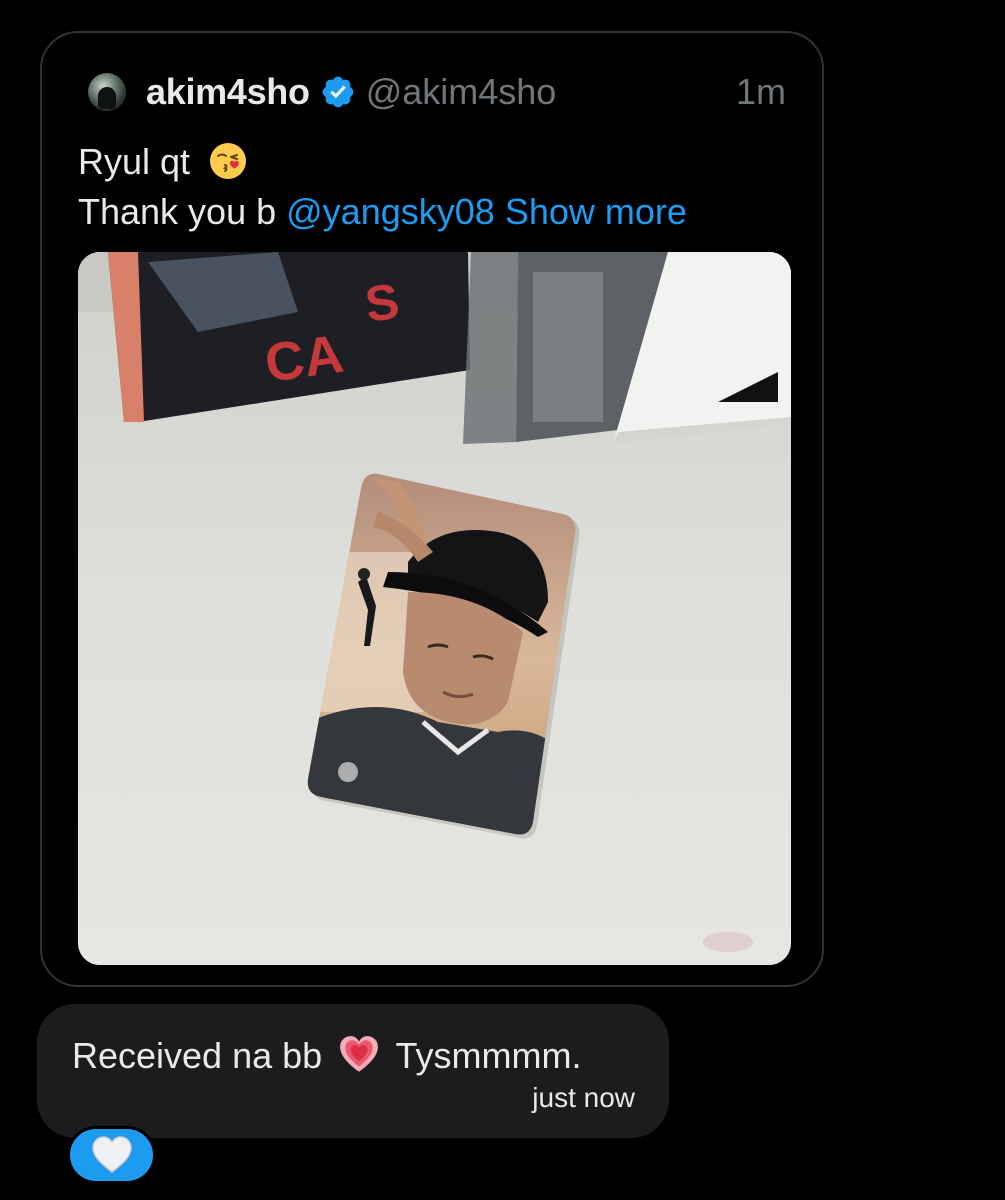 Image resolution: width=1005 pixels, height=1200 pixels. Describe the element at coordinates (228, 161) in the screenshot. I see `kissing-heart-emoji-icon` at that location.